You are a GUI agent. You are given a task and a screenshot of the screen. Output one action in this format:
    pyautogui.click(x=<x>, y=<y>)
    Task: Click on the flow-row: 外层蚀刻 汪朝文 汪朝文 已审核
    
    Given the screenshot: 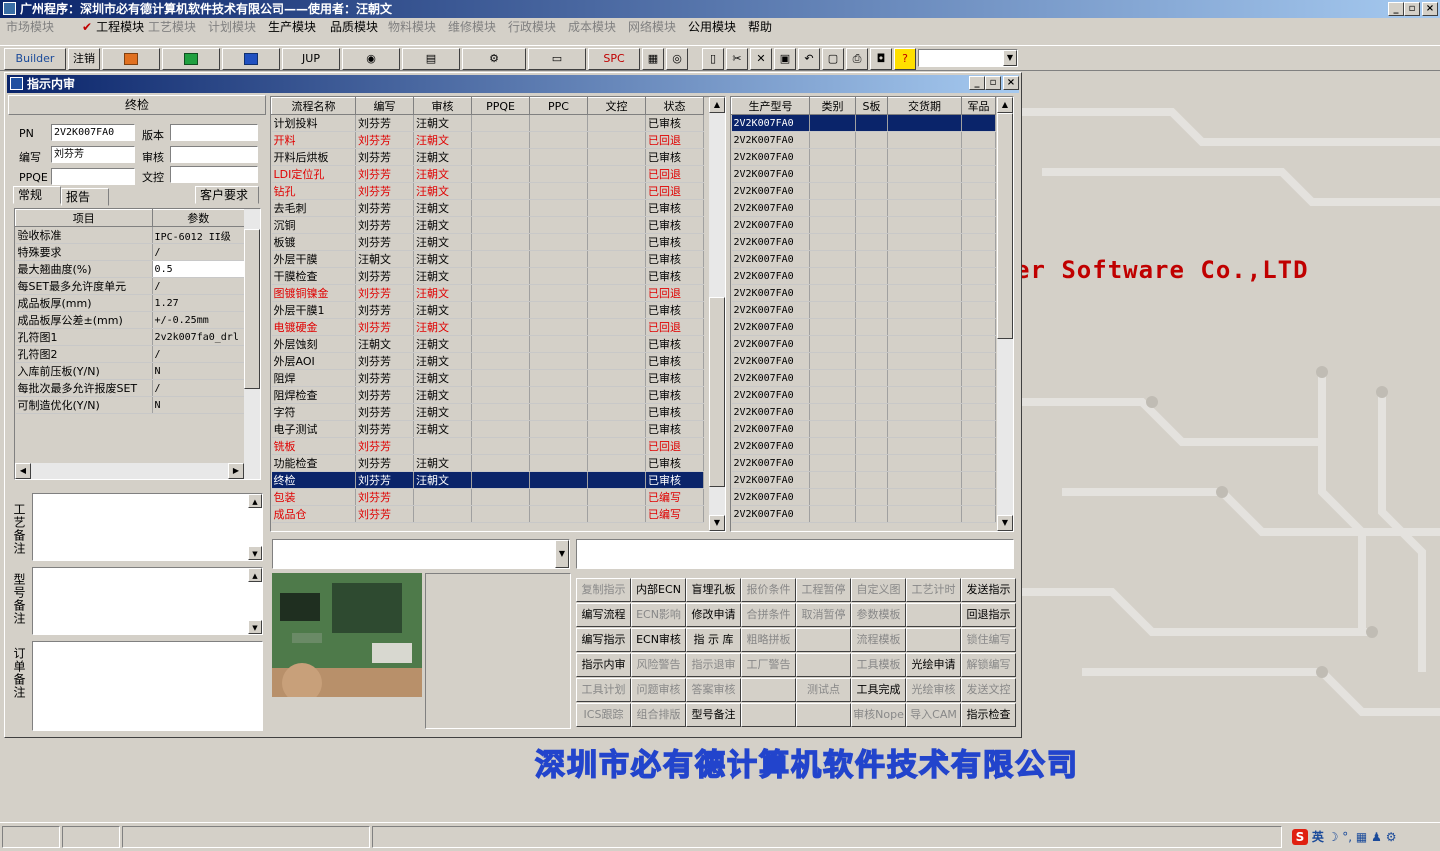 What is the action you would take?
    pyautogui.click(x=487, y=344)
    